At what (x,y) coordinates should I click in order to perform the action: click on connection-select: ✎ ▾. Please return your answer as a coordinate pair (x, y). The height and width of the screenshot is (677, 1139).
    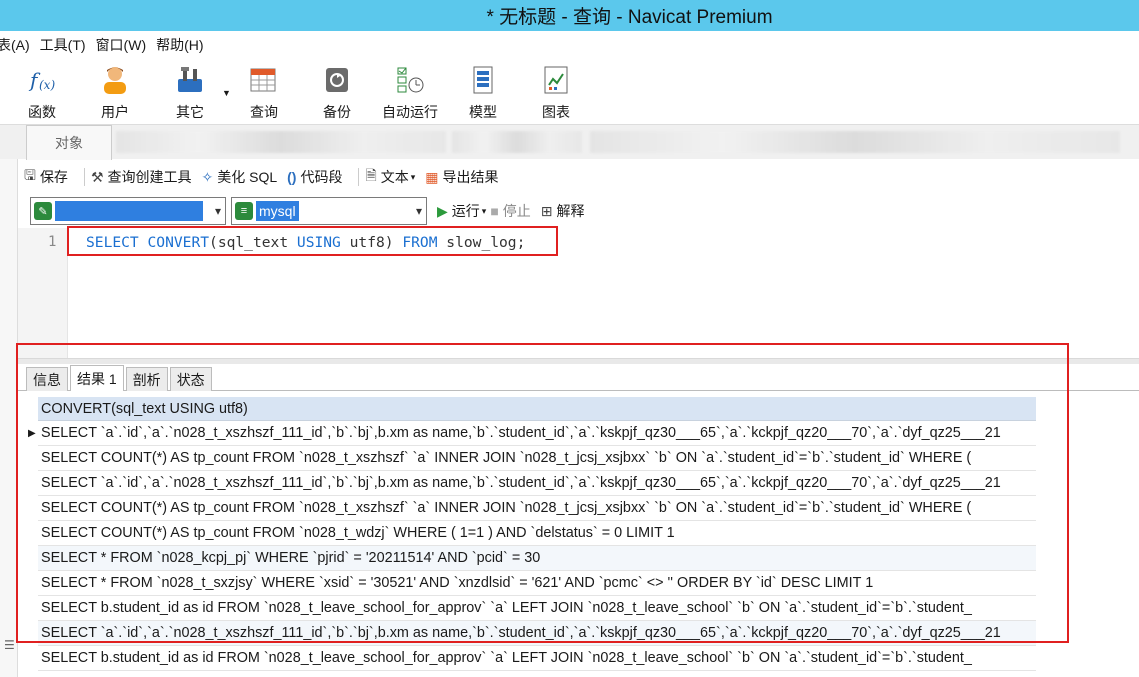
    Looking at the image, I should click on (128, 211).